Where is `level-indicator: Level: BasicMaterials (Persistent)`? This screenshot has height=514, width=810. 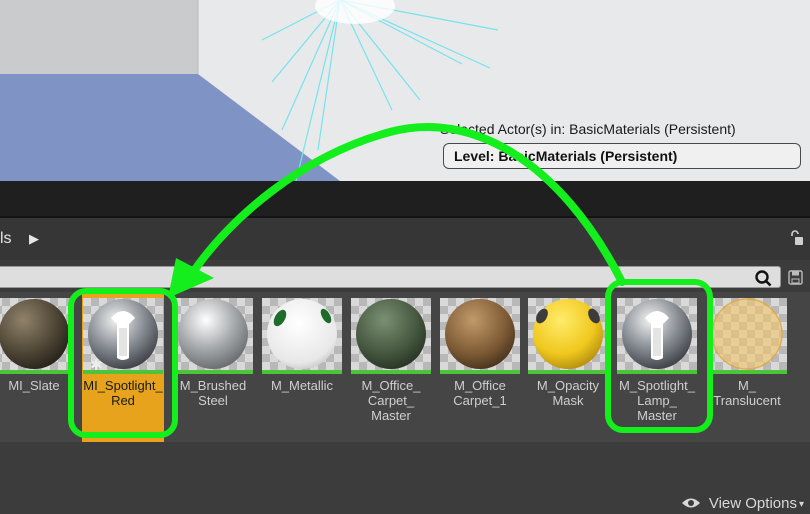 level-indicator: Level: BasicMaterials (Persistent) is located at coordinates (622, 156).